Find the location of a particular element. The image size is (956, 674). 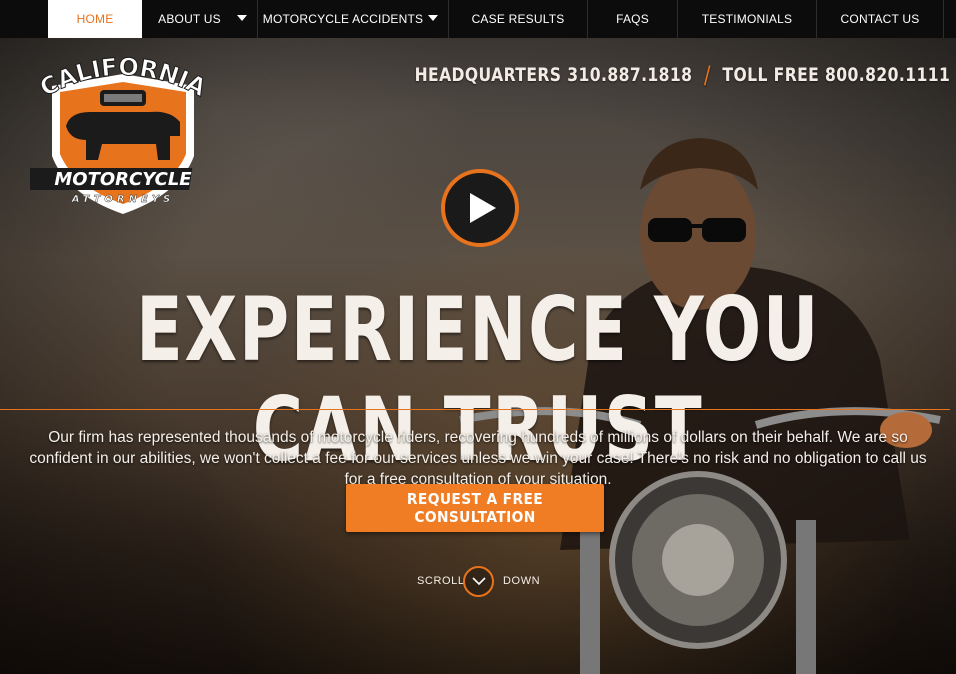

nav-contact-us-label: CONTACT US is located at coordinates (880, 19).